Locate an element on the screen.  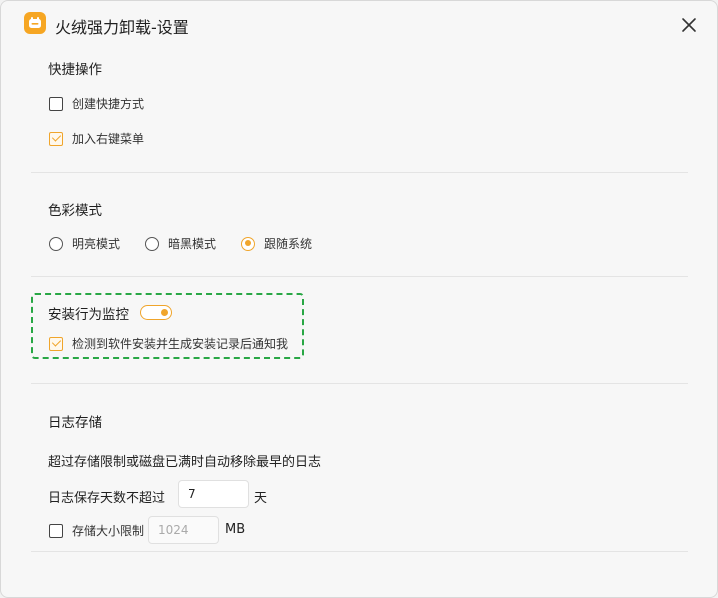
install-monitor-title: 安装行为监控 is located at coordinates (88, 315).